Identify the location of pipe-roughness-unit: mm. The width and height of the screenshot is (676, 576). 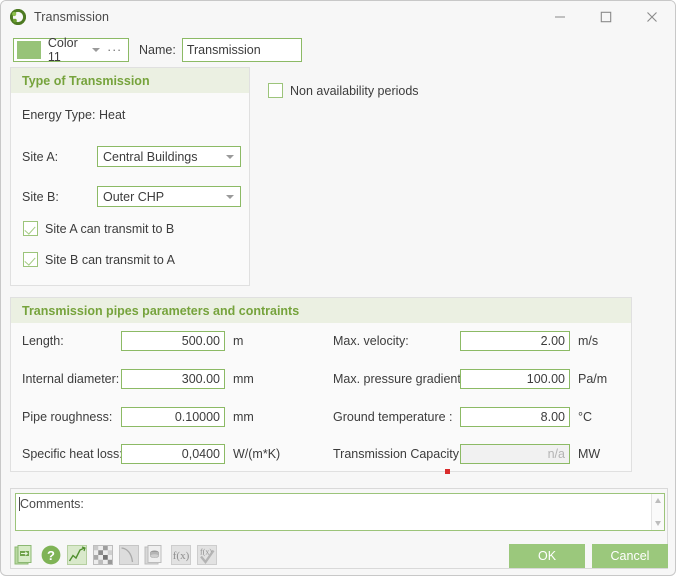
(243, 417).